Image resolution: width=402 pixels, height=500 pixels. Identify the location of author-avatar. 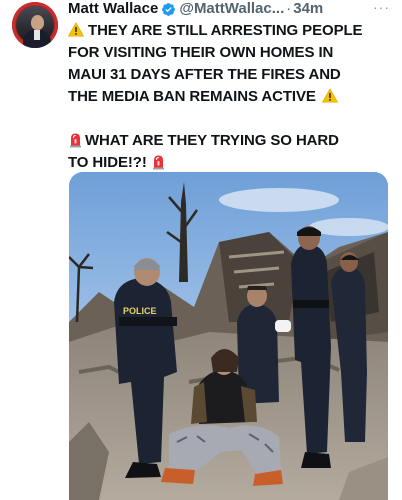
(35, 25).